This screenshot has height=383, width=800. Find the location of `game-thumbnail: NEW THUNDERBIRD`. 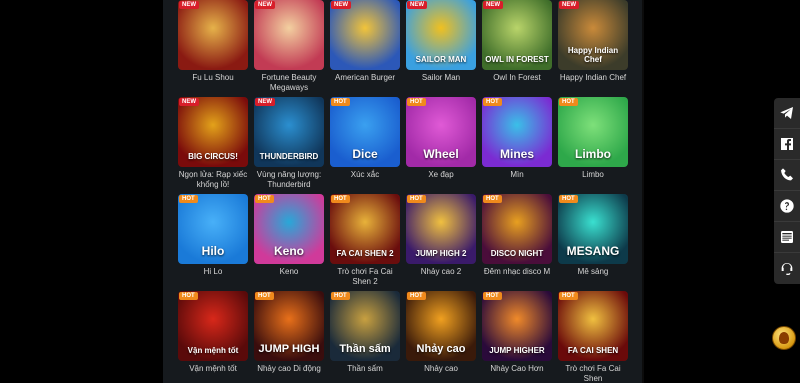

game-thumbnail: NEW THUNDERBIRD is located at coordinates (289, 132).